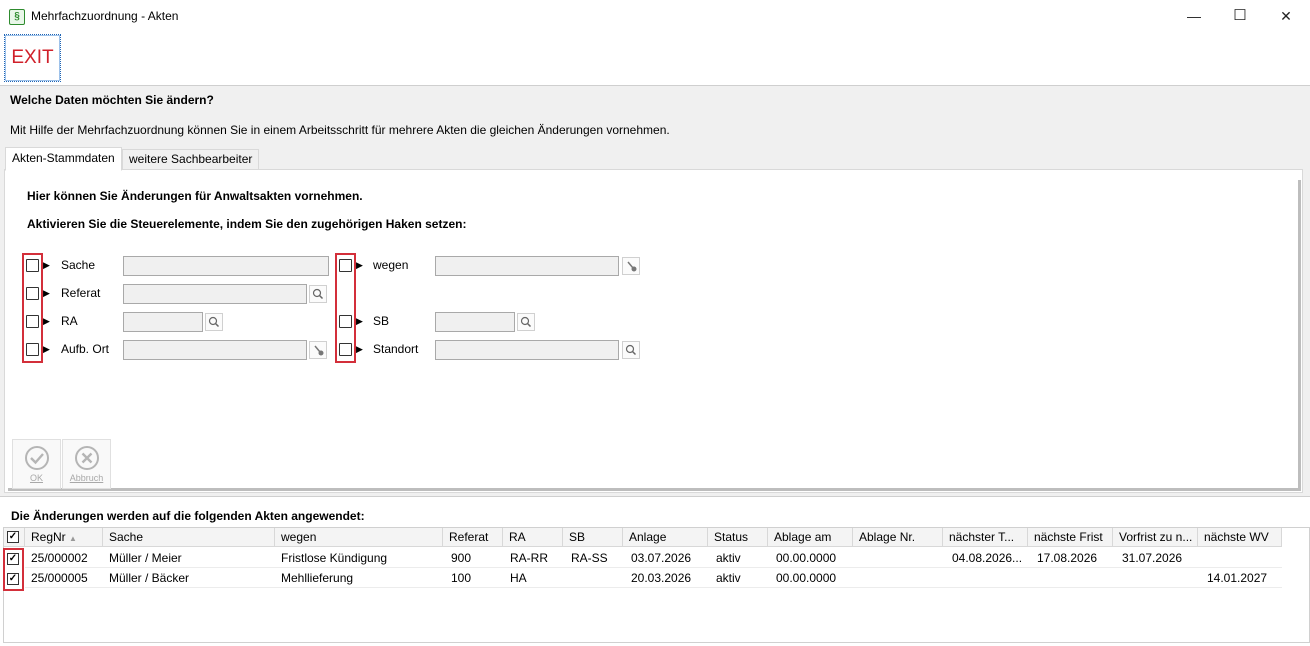  I want to click on wegen-checkbox, so click(345, 265).